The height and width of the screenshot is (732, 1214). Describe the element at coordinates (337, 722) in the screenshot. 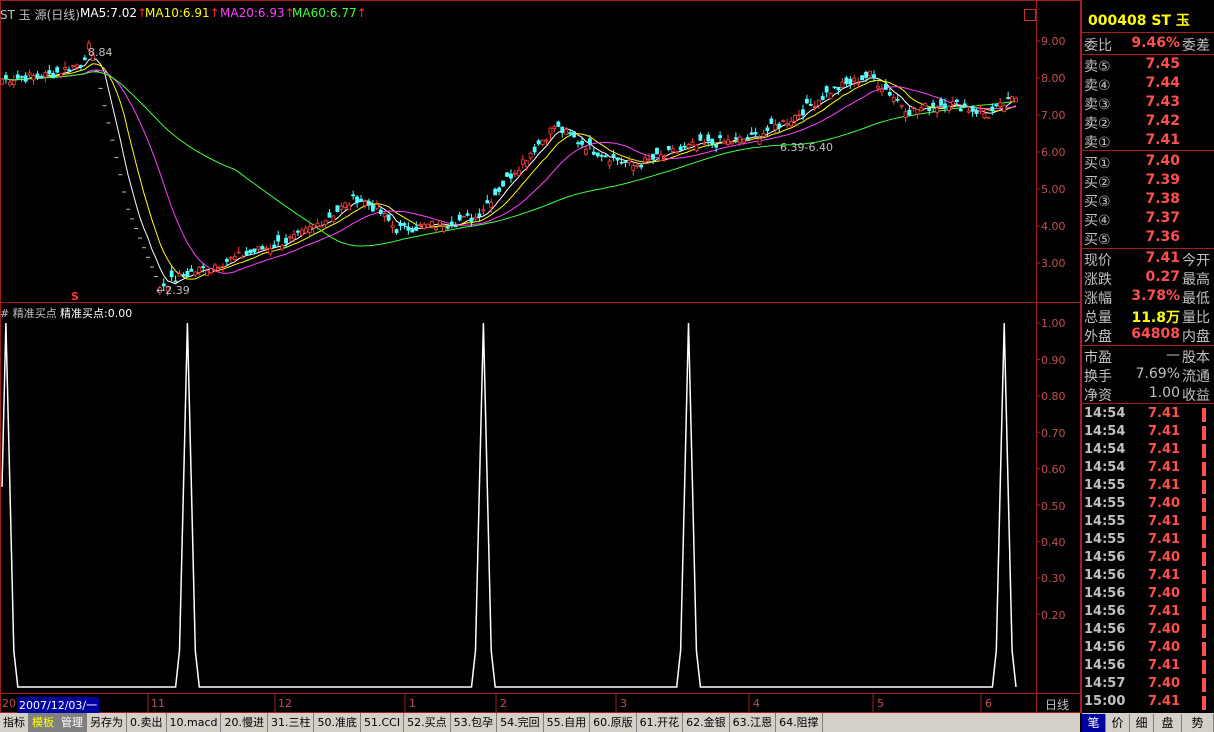

I see `tab-formula: 50.准底` at that location.